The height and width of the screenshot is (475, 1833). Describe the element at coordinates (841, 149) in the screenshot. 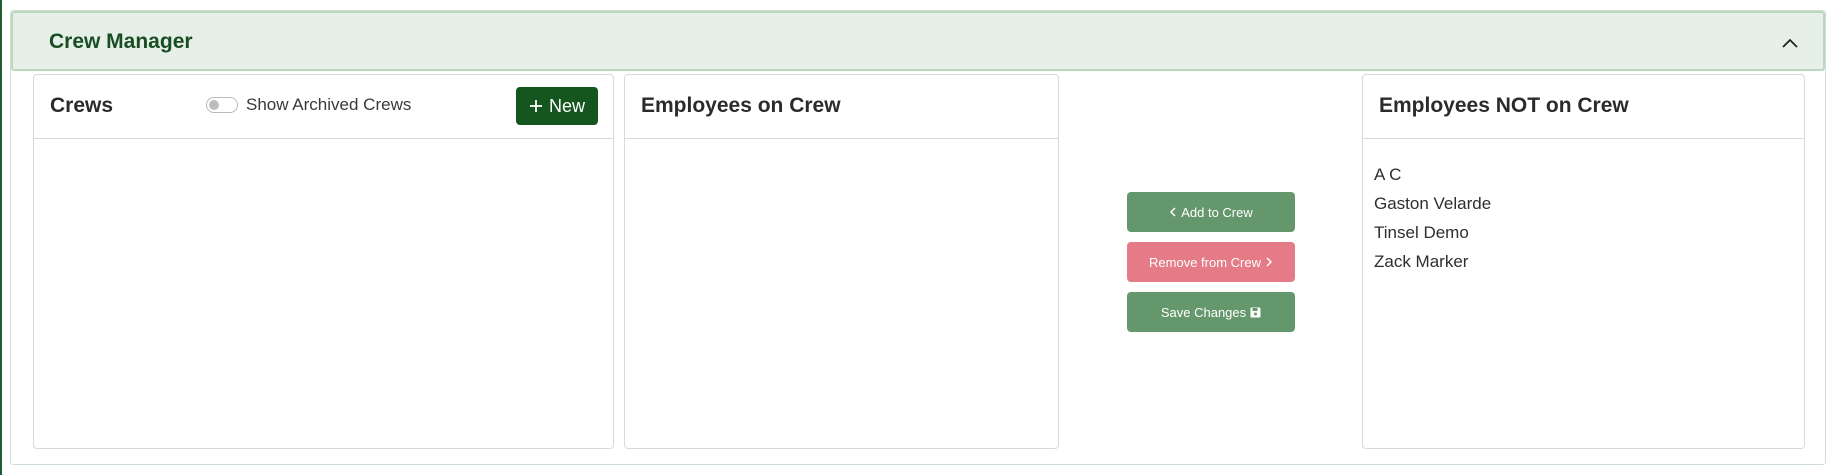

I see `employees-on-crew-list` at that location.